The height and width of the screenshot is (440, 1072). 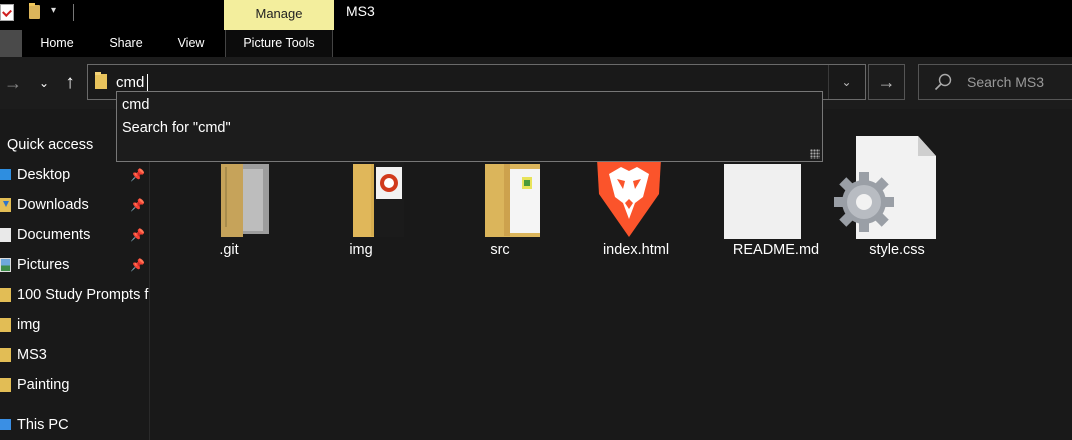 What do you see at coordinates (1019, 82) in the screenshot?
I see `search-input` at bounding box center [1019, 82].